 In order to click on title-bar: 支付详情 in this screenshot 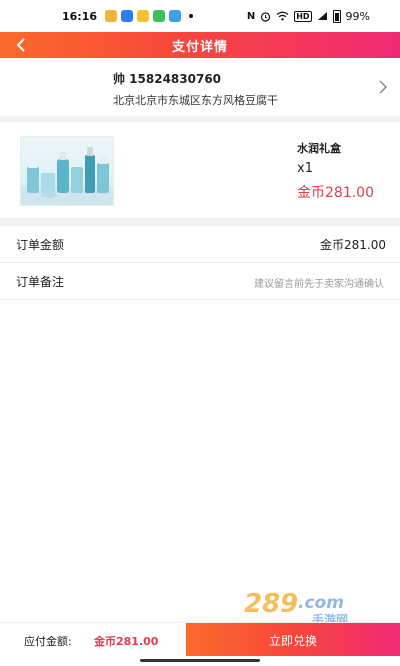, I will do `click(200, 45)`.